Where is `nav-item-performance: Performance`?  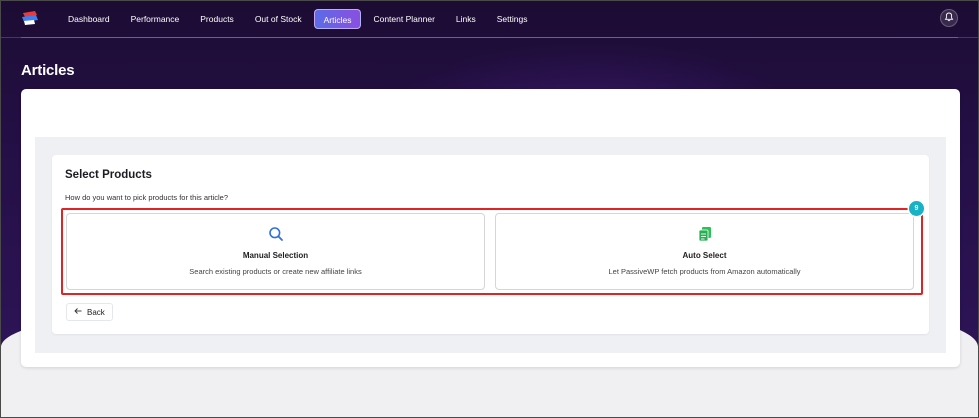 nav-item-performance: Performance is located at coordinates (155, 19).